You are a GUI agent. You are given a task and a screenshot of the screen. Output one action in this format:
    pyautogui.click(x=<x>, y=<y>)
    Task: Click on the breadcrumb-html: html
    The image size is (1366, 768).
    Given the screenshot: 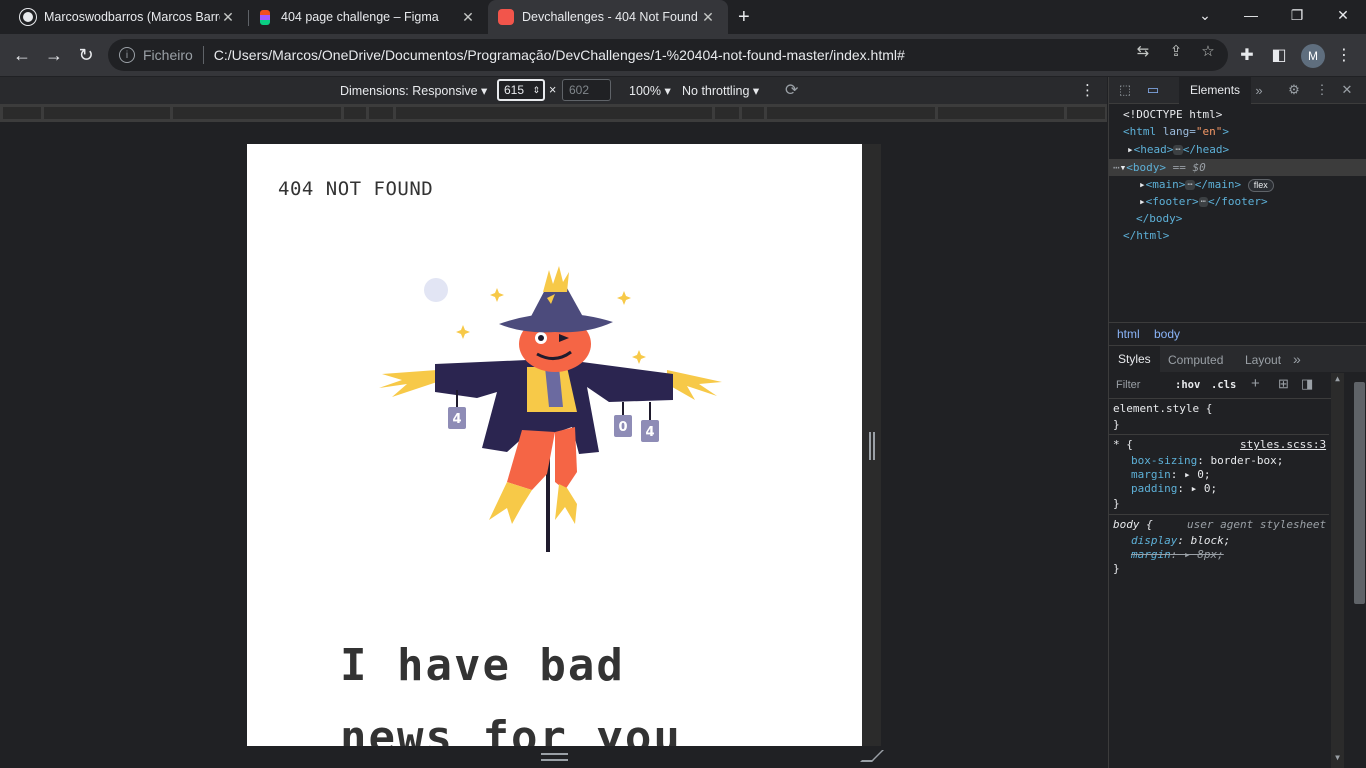 What is the action you would take?
    pyautogui.click(x=1128, y=334)
    